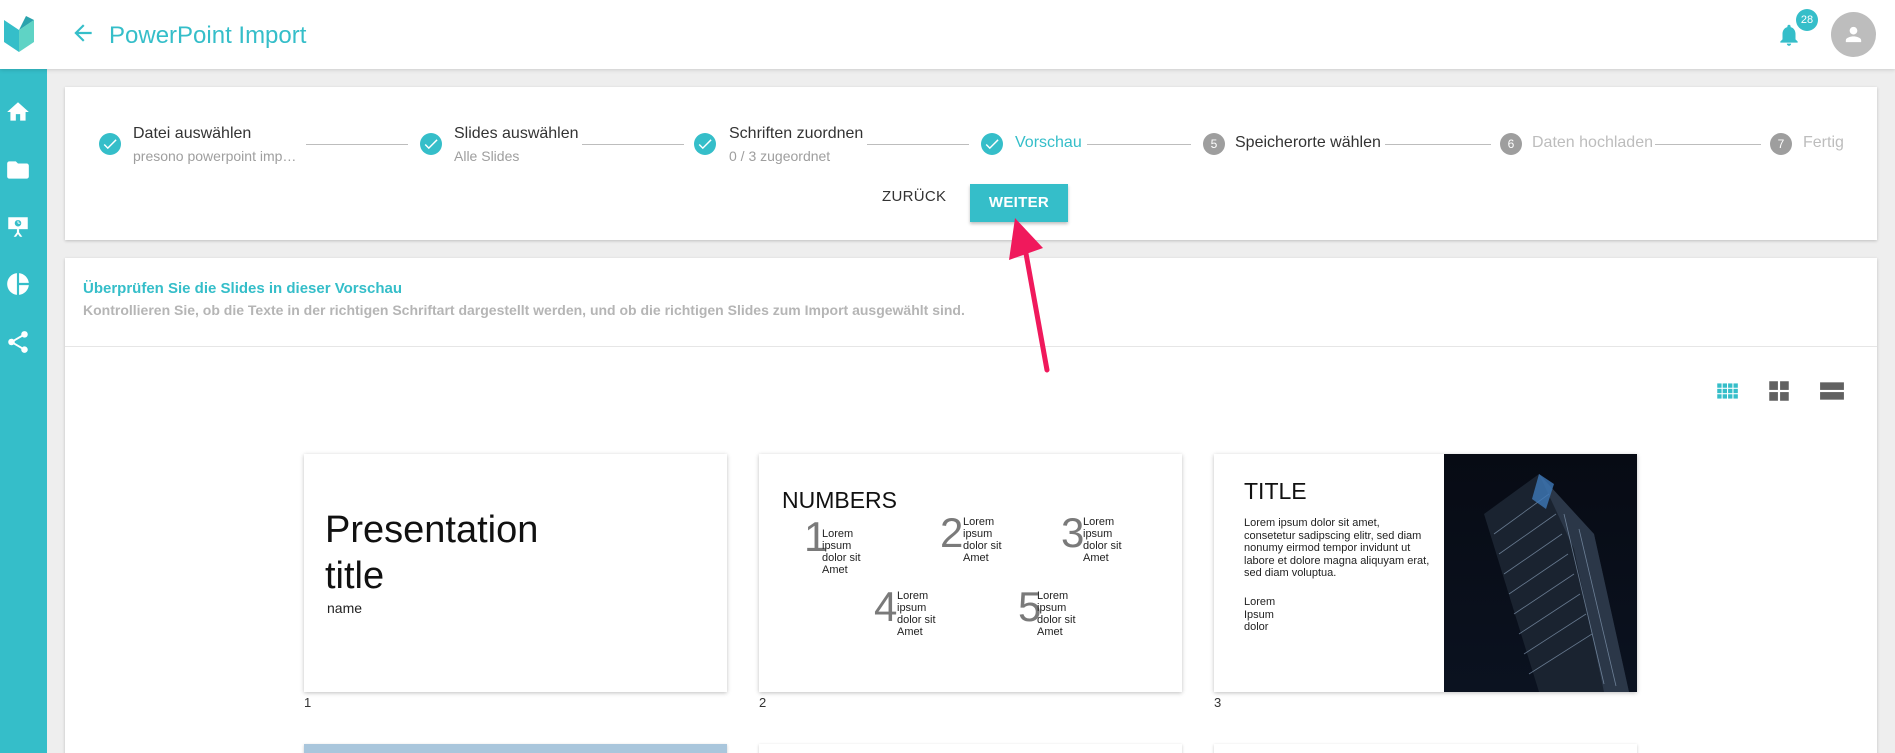 The image size is (1895, 753). Describe the element at coordinates (1019, 203) in the screenshot. I see `next-button: WEITER` at that location.